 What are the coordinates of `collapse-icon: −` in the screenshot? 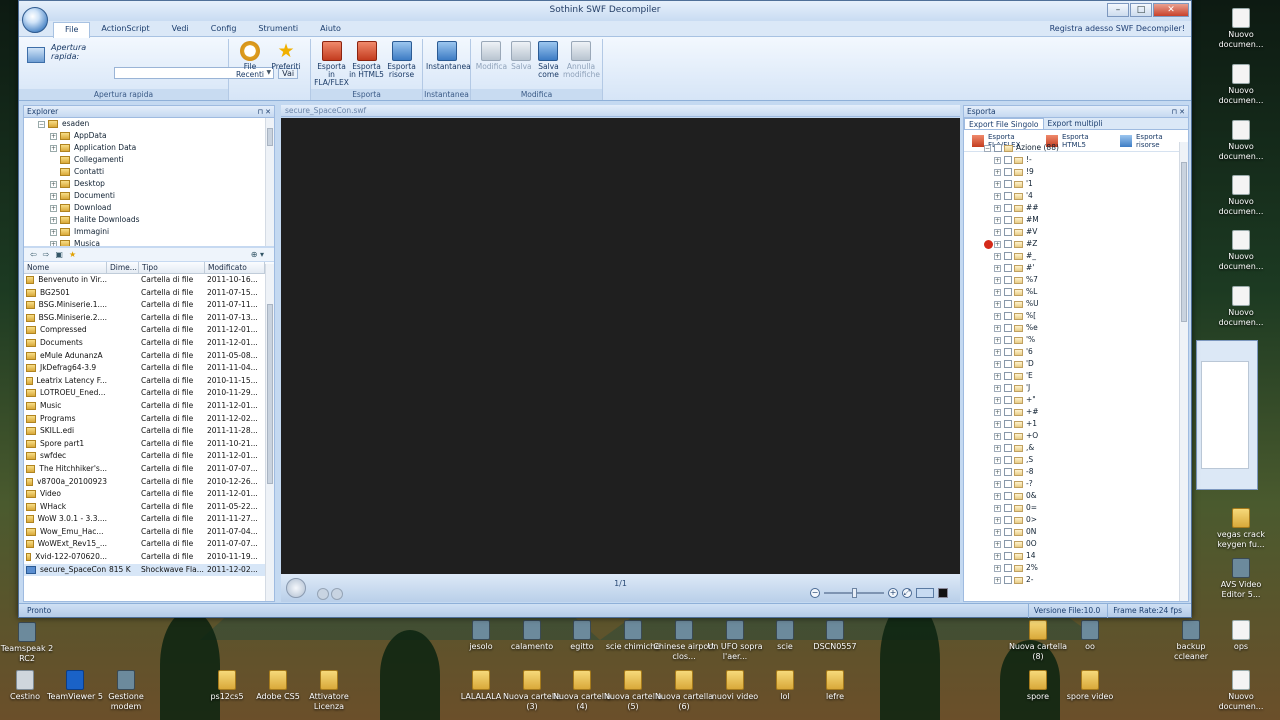 It's located at (987, 148).